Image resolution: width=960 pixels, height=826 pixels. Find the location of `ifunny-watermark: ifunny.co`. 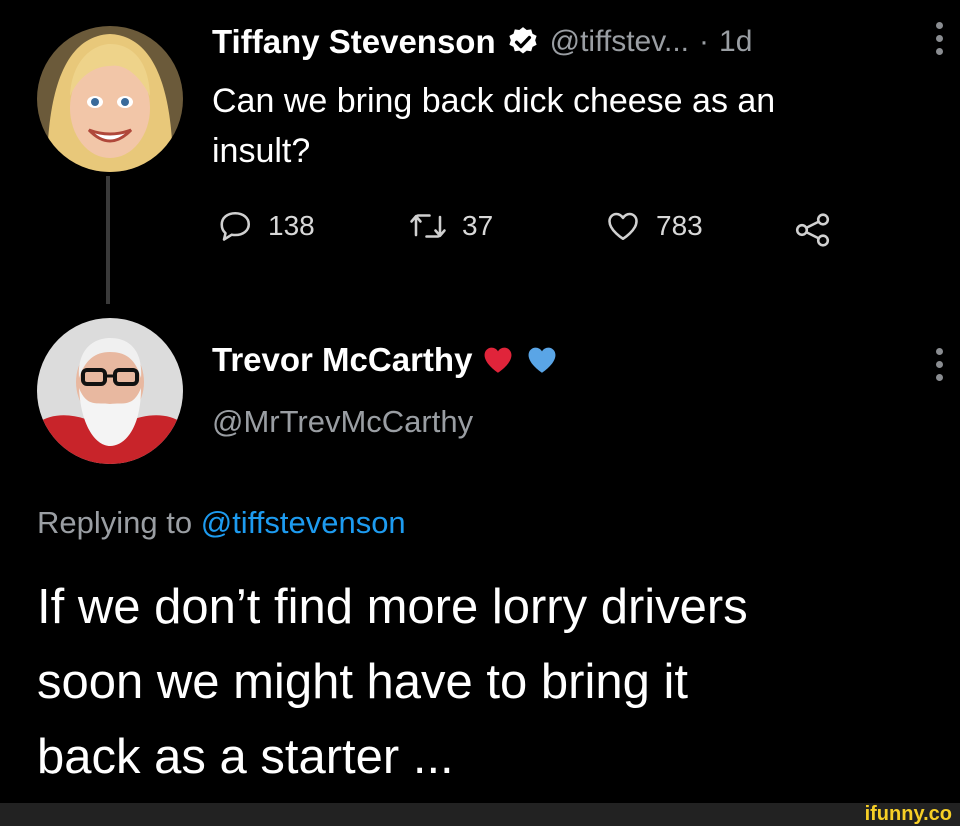

ifunny-watermark: ifunny.co is located at coordinates (908, 814).